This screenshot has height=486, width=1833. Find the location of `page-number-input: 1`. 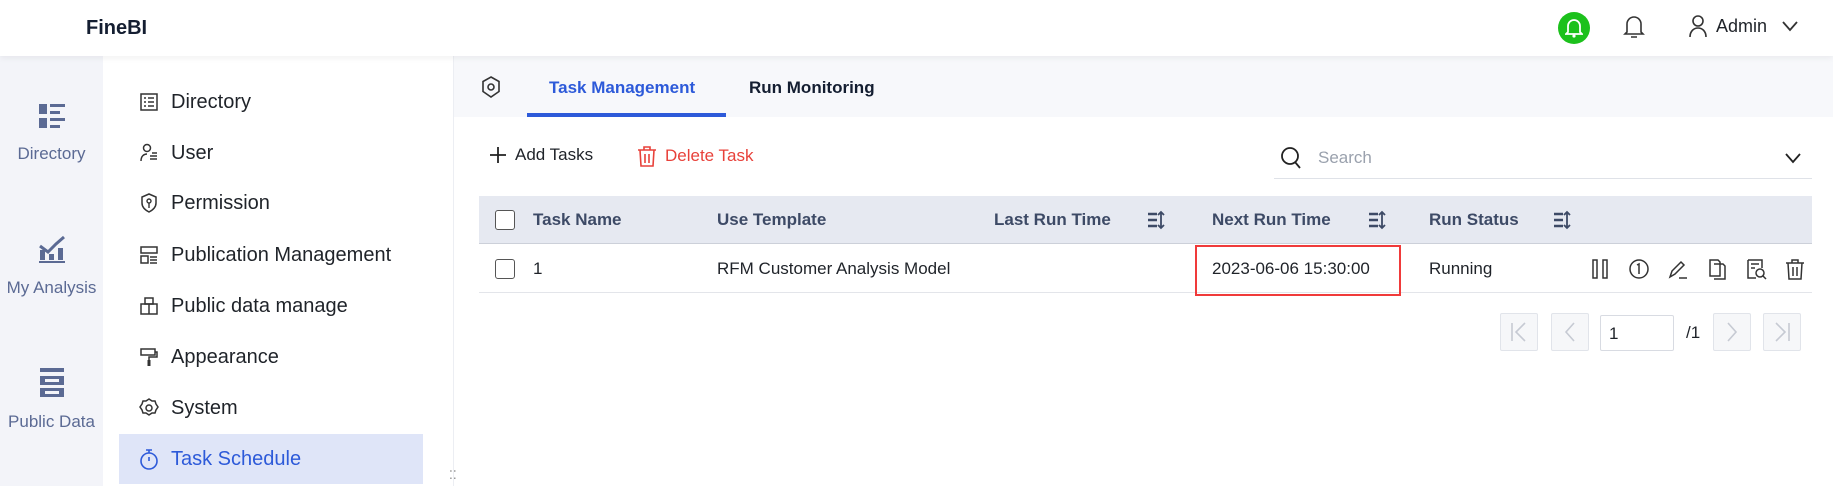

page-number-input: 1 is located at coordinates (1637, 333).